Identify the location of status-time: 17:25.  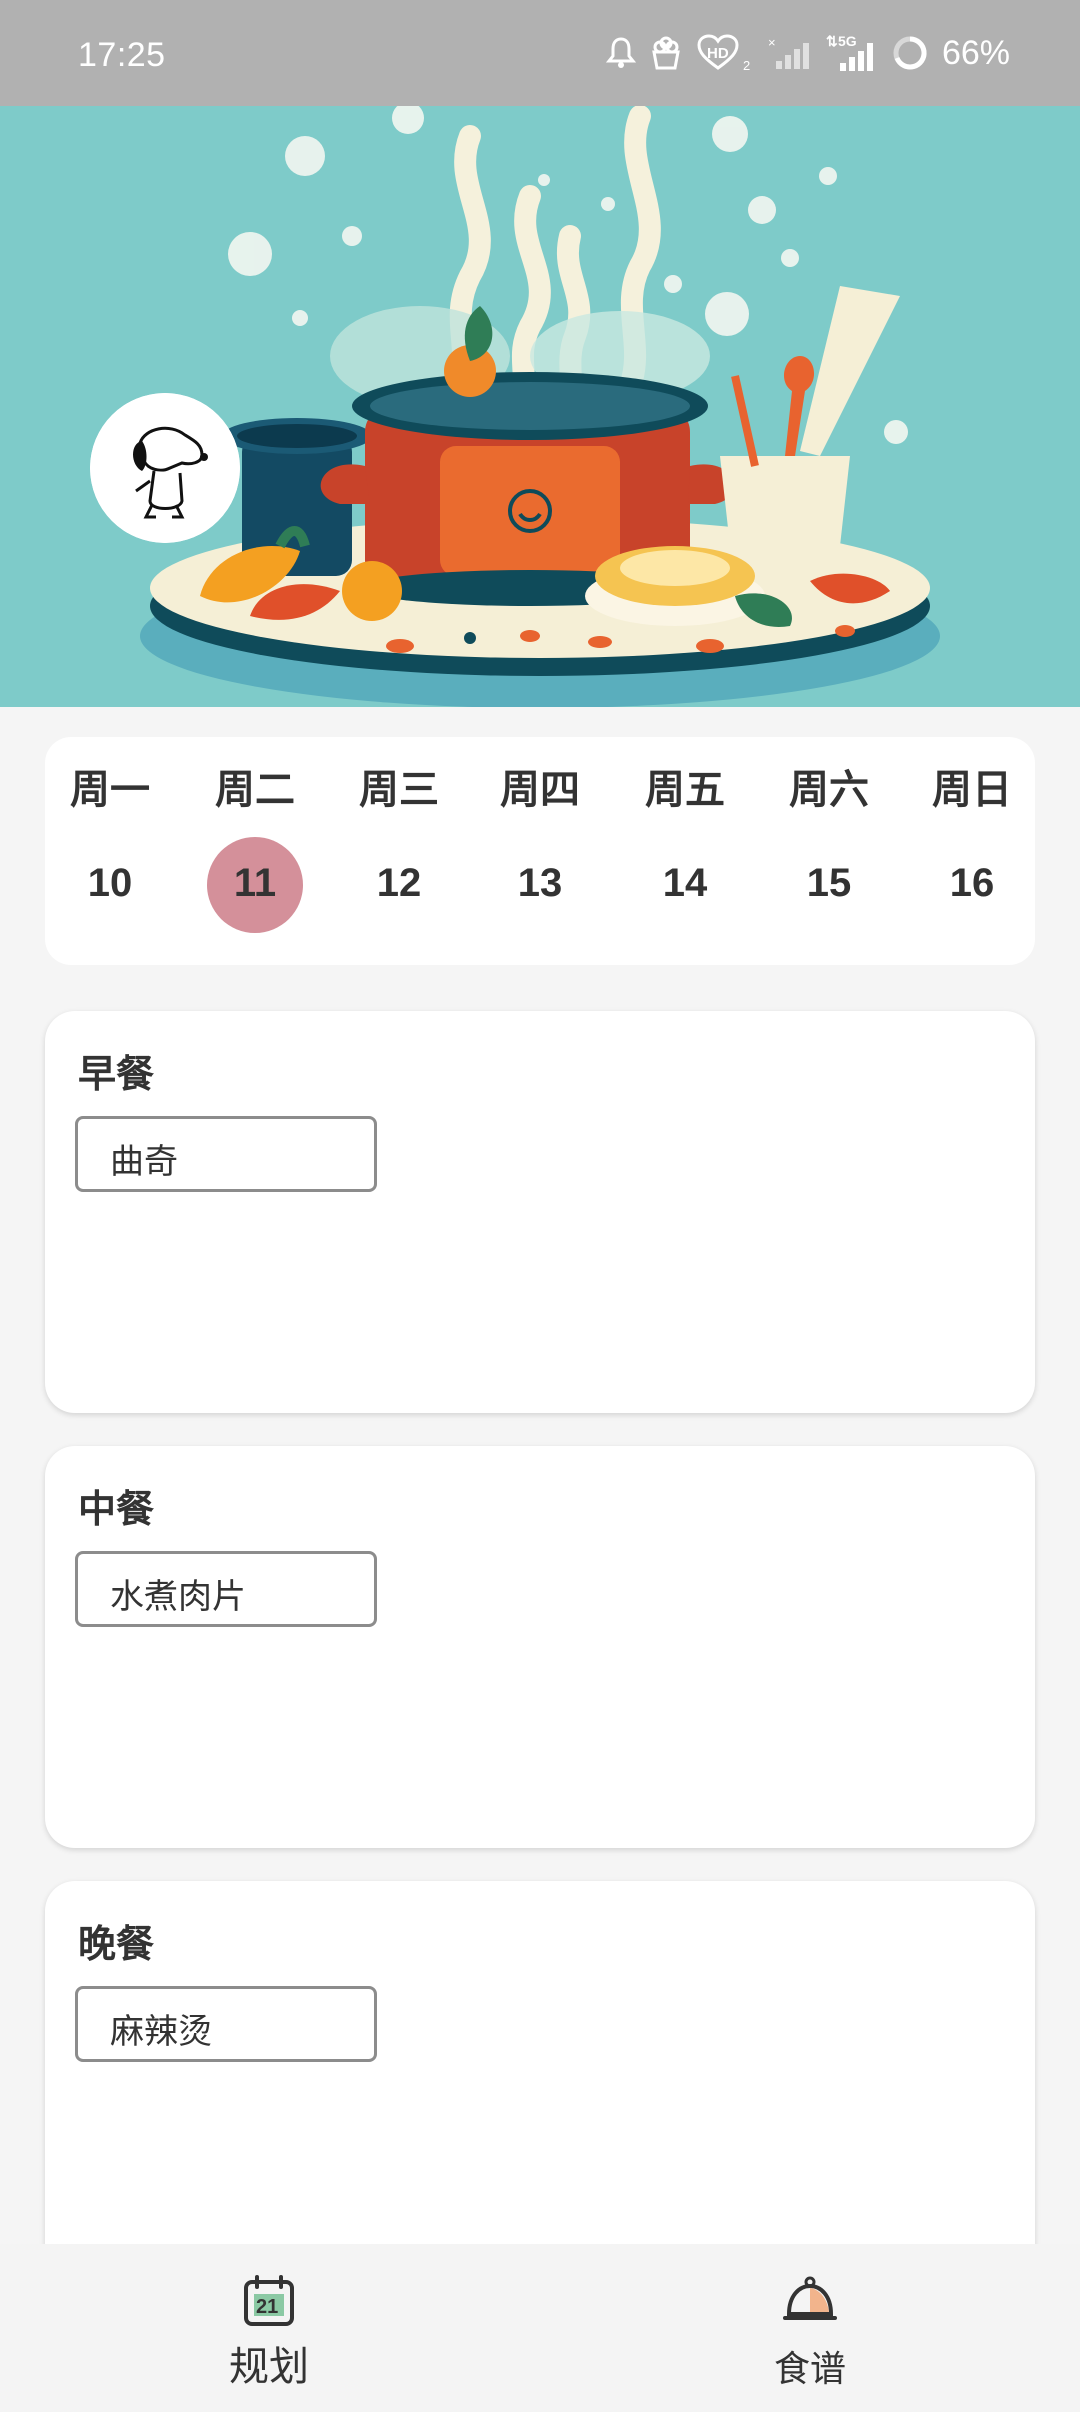
(122, 55).